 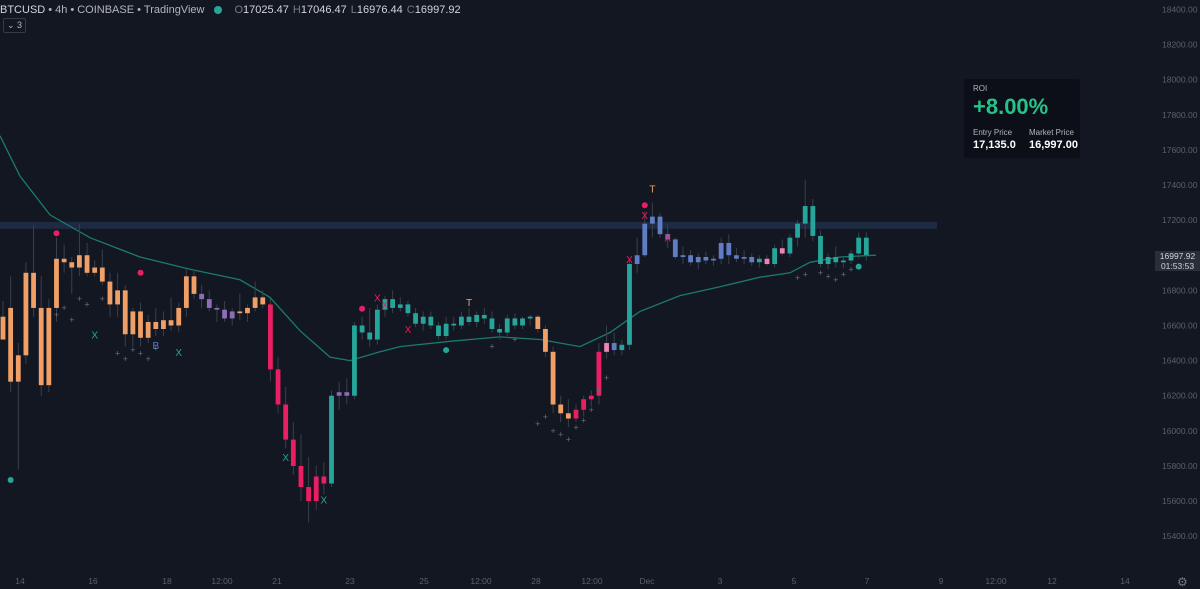 What do you see at coordinates (266, 10) in the screenshot?
I see `open-value: 17025.47` at bounding box center [266, 10].